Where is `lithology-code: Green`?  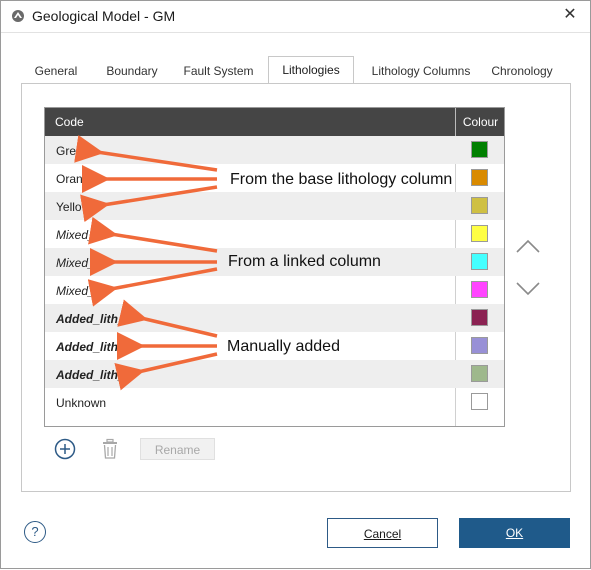 lithology-code: Green is located at coordinates (73, 151).